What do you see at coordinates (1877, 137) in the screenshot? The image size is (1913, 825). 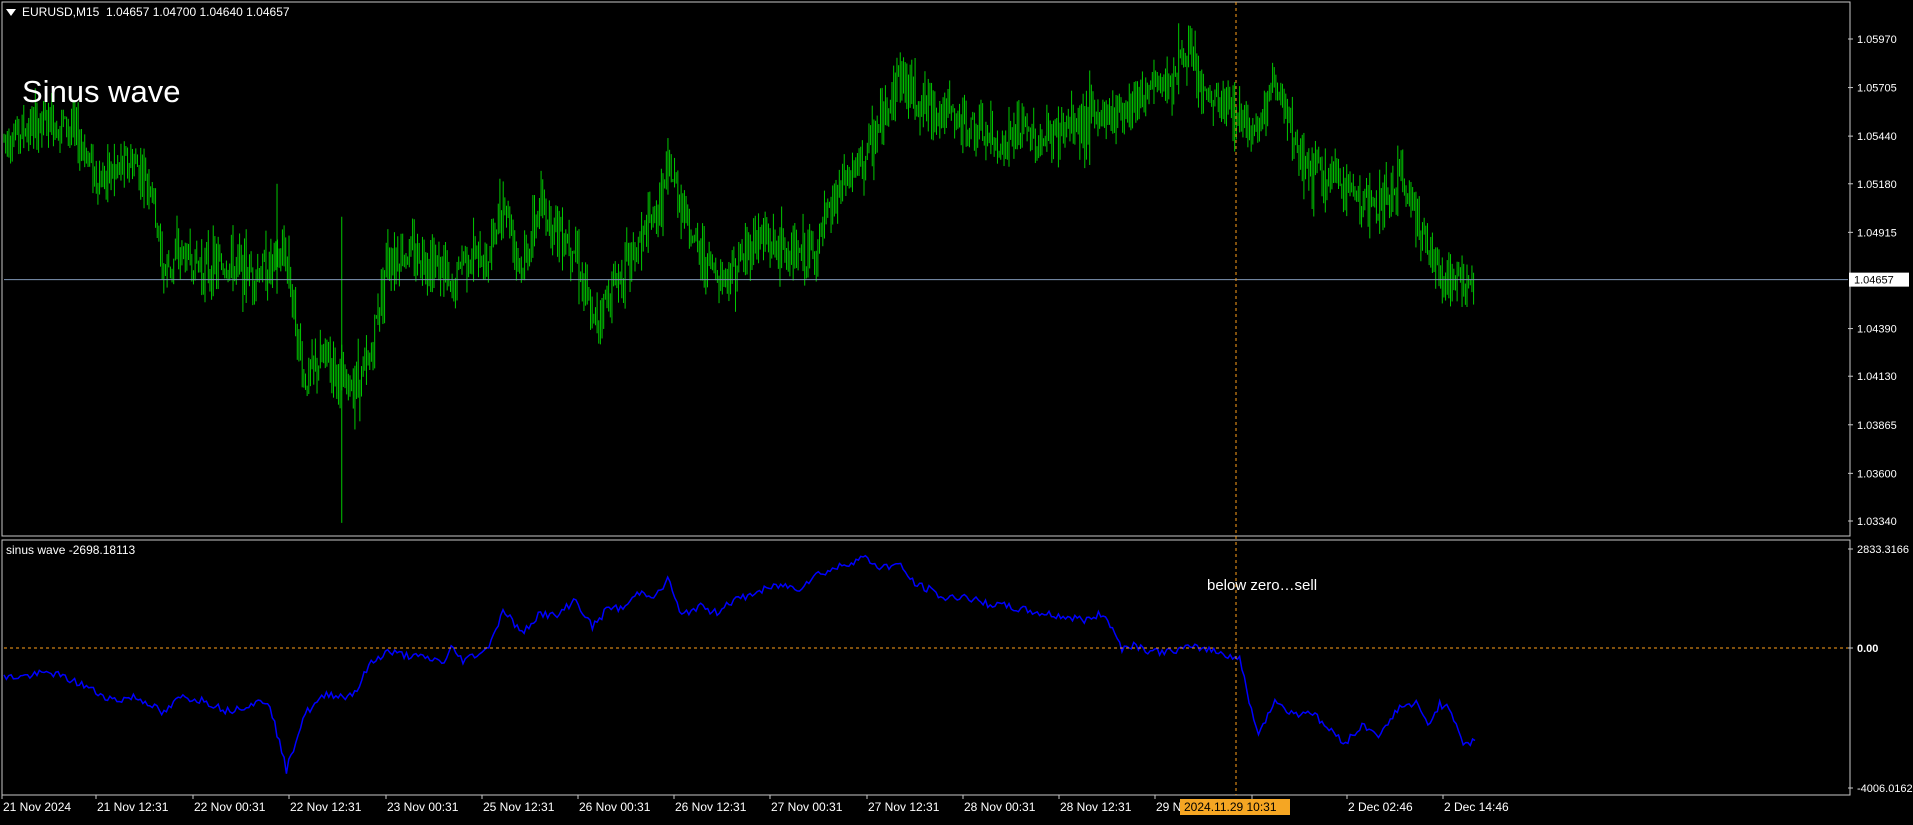 I see `price-axis-label: 1.05440` at bounding box center [1877, 137].